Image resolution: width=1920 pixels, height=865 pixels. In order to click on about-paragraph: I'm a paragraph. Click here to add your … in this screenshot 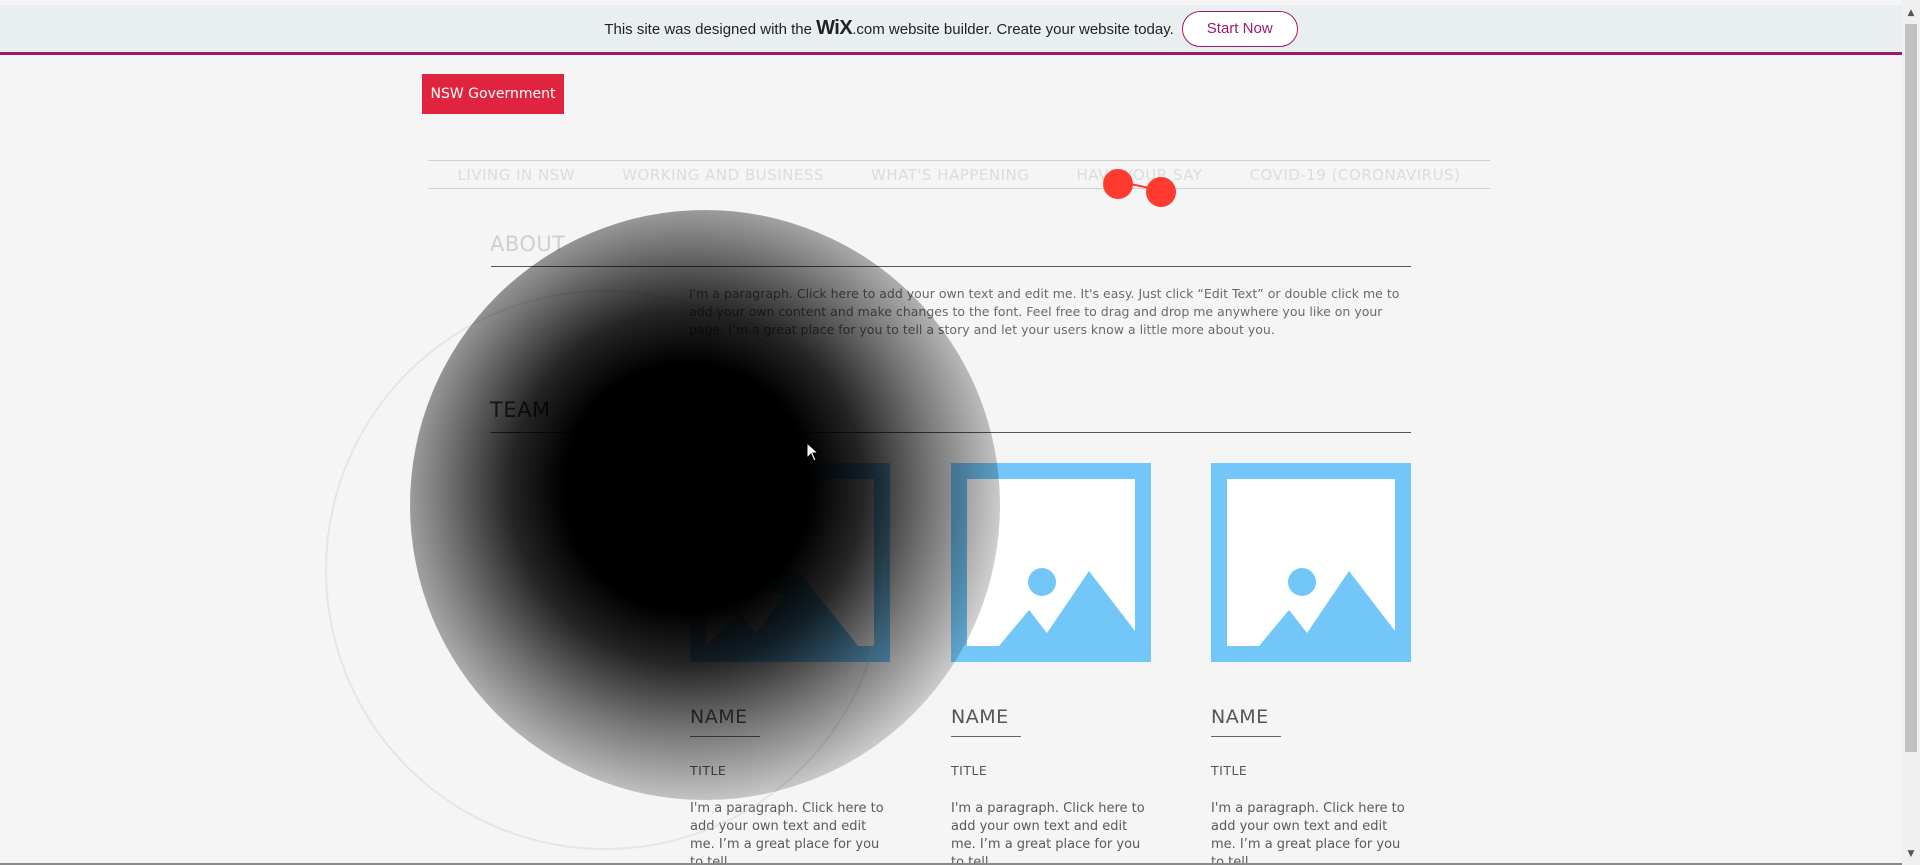, I will do `click(1047, 312)`.